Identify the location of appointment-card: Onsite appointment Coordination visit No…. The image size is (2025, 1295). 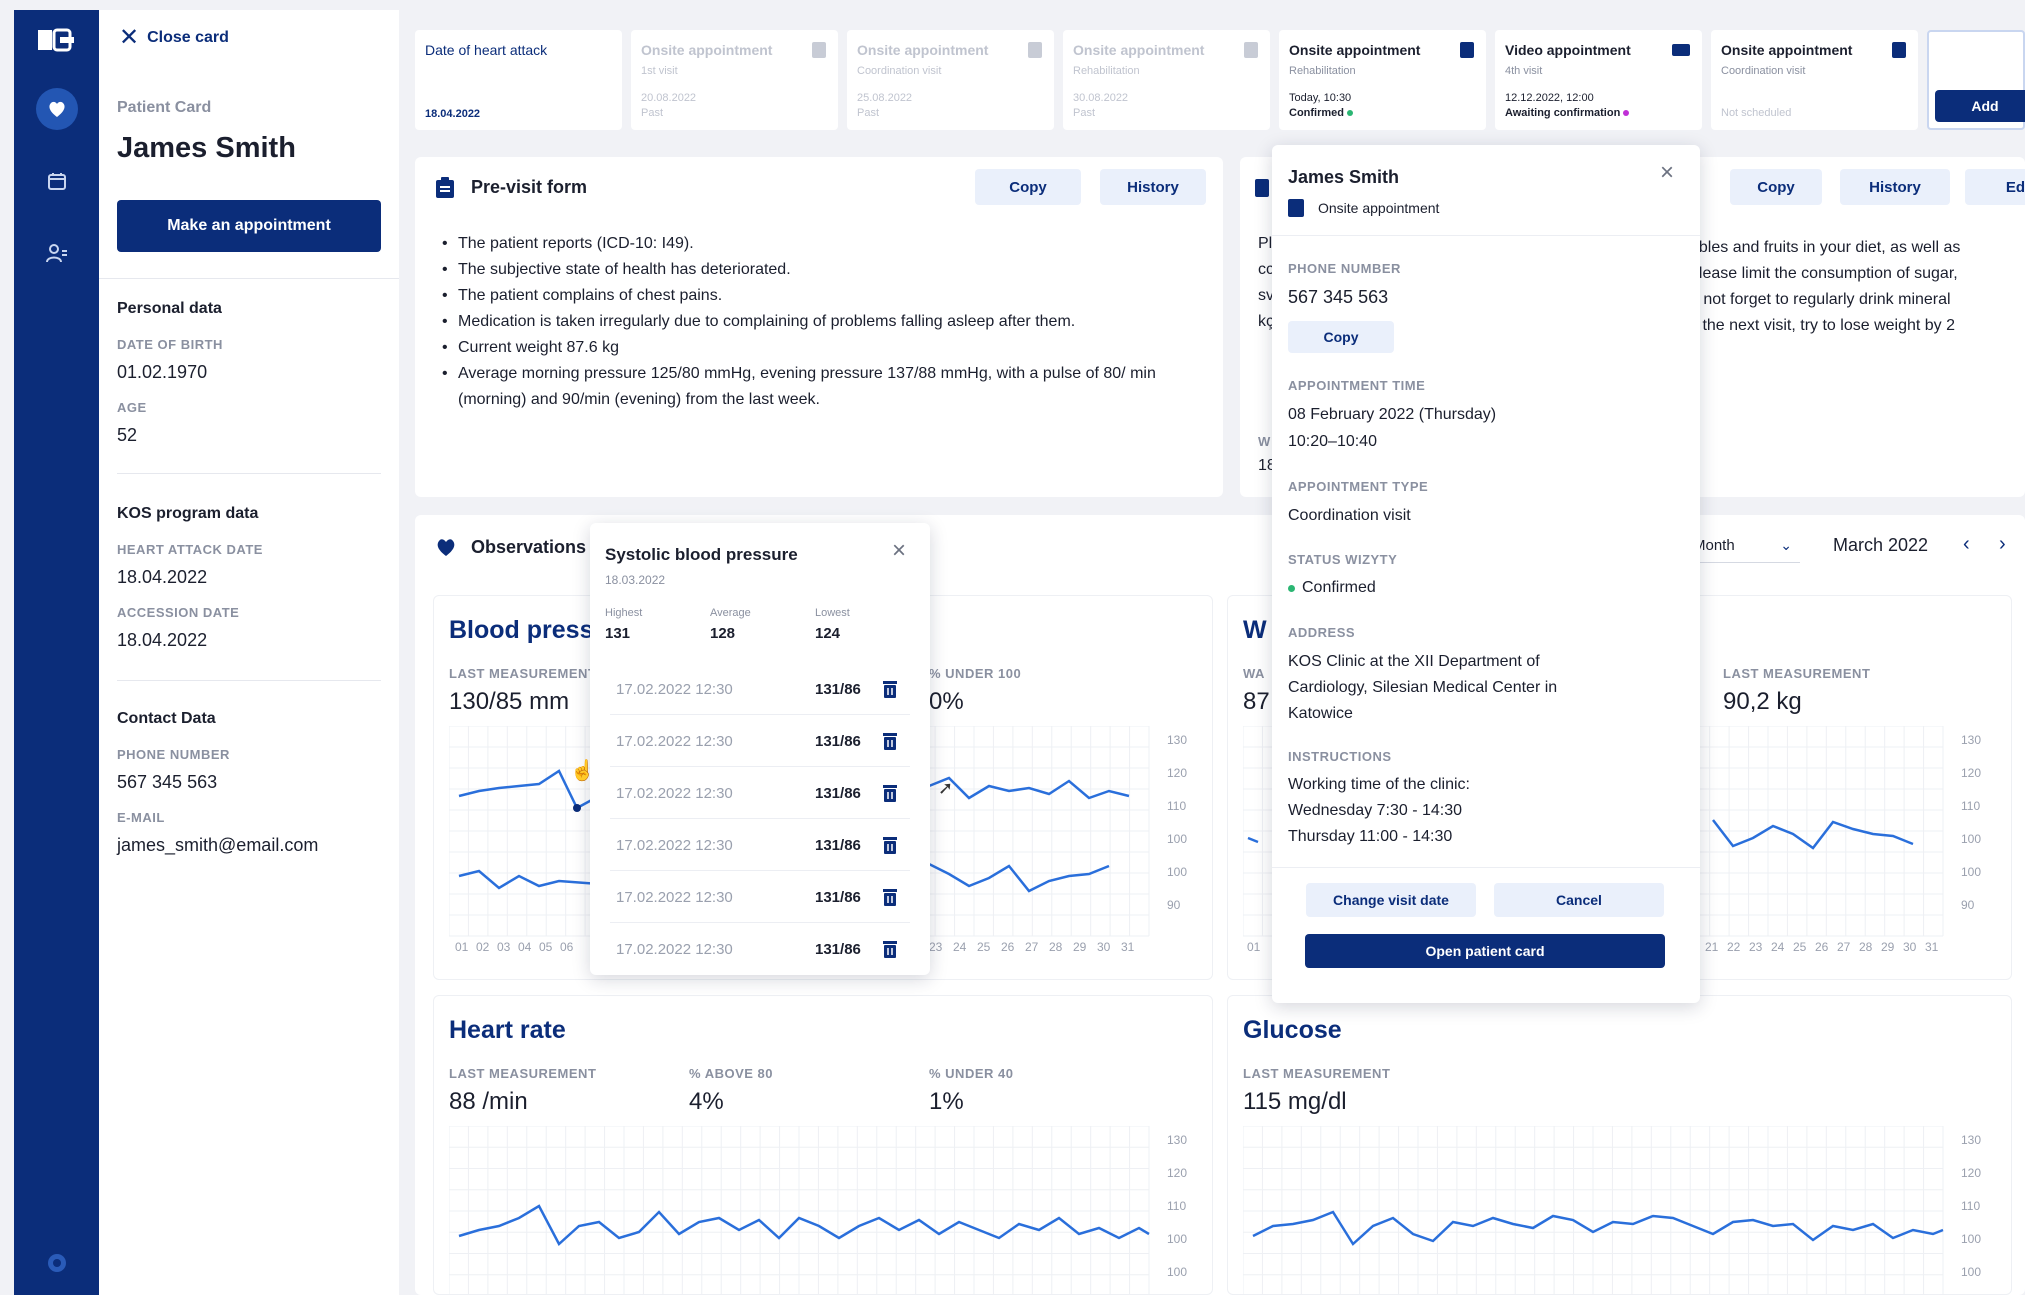
(1814, 80).